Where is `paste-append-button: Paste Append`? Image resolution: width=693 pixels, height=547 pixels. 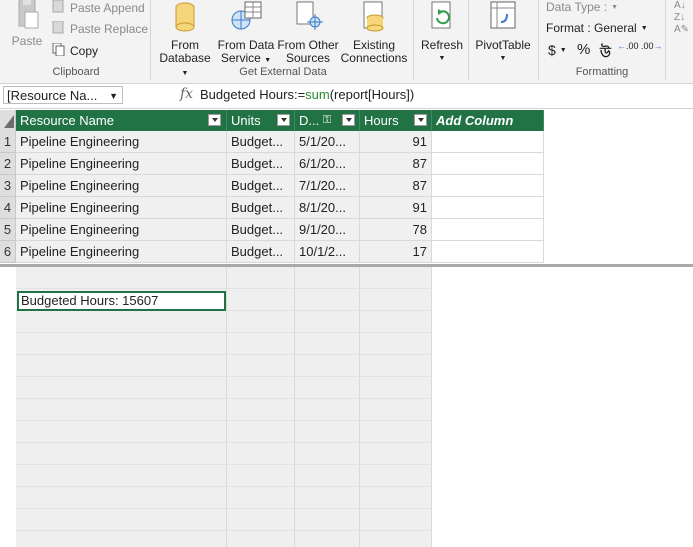
paste-append-button: Paste Append is located at coordinates (98, 8).